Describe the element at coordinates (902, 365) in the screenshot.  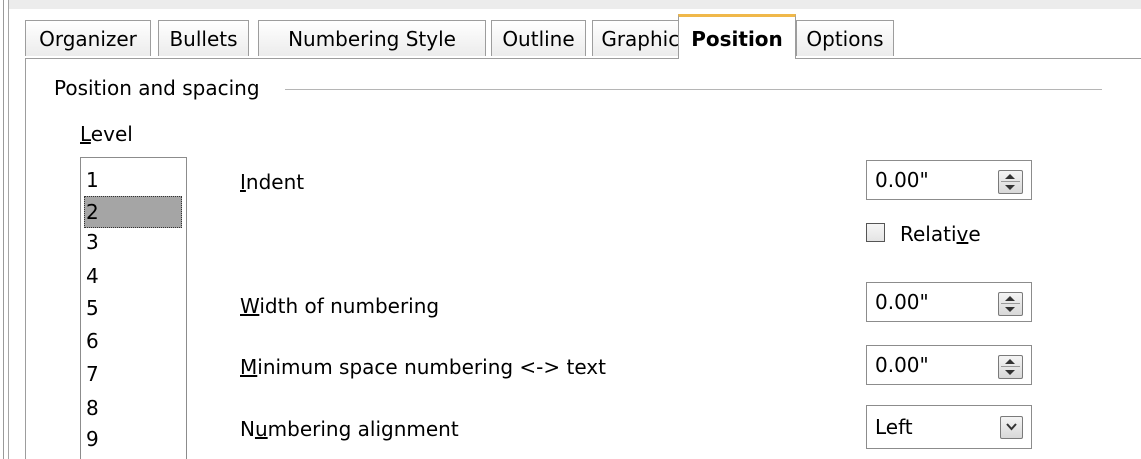
I see `min-space-value: 0.00"` at that location.